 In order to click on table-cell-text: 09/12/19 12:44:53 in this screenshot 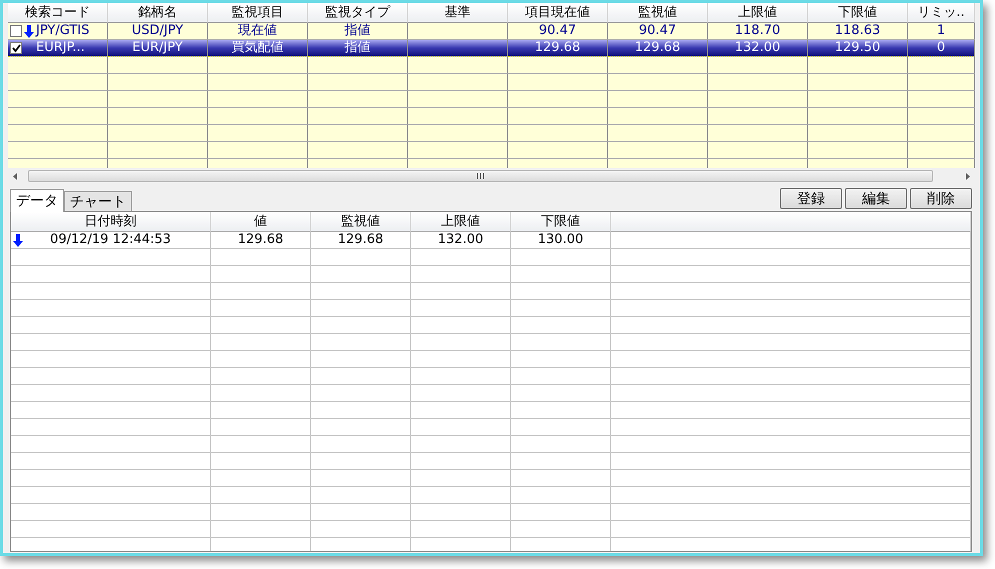, I will do `click(110, 240)`.